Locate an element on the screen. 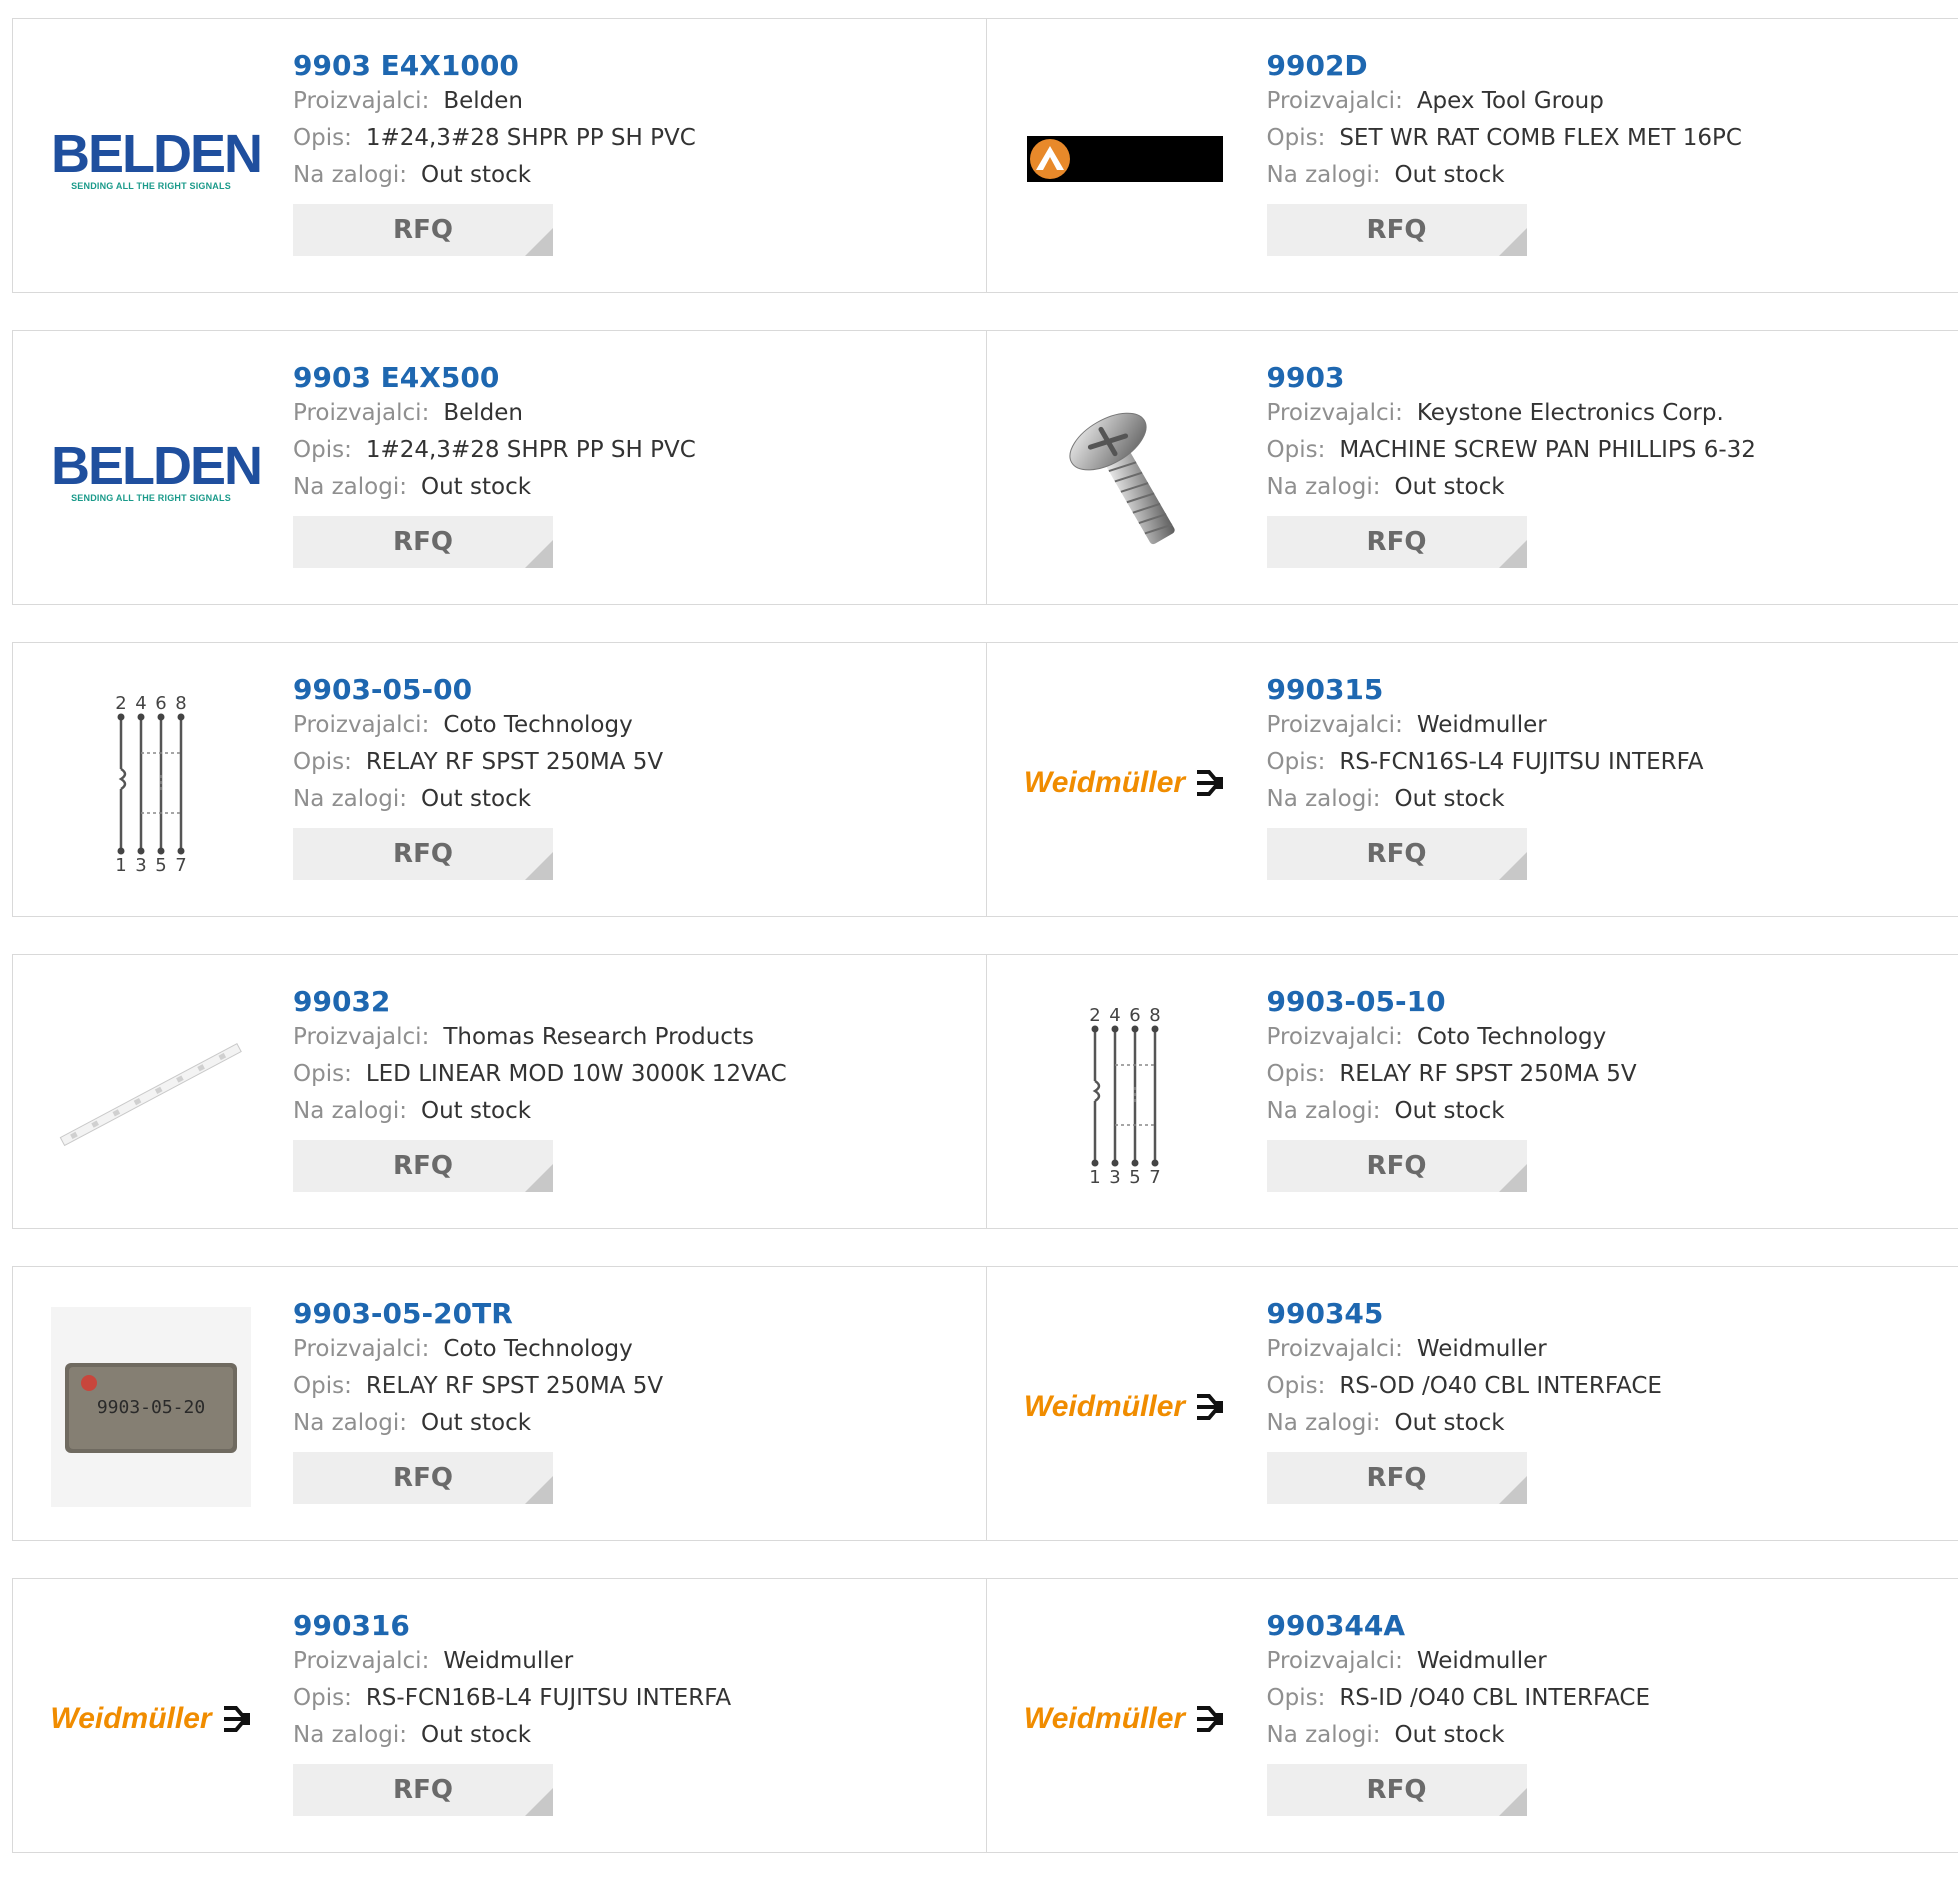 Image resolution: width=1958 pixels, height=1890 pixels. description-value: SET WR RAT COMB FLEX MET 16PC is located at coordinates (1540, 138).